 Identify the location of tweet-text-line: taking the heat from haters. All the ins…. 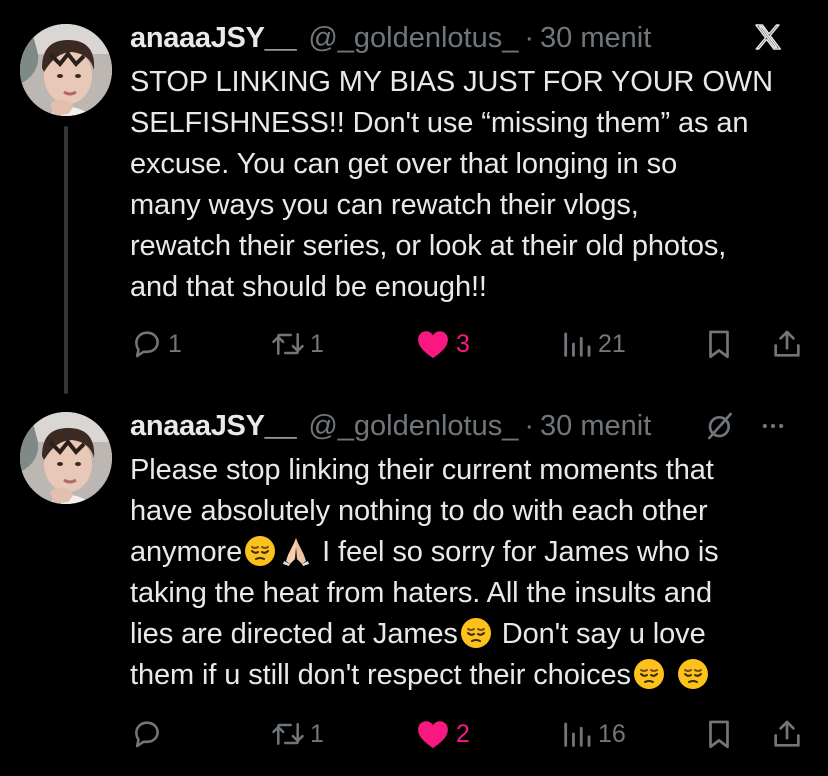
(421, 593).